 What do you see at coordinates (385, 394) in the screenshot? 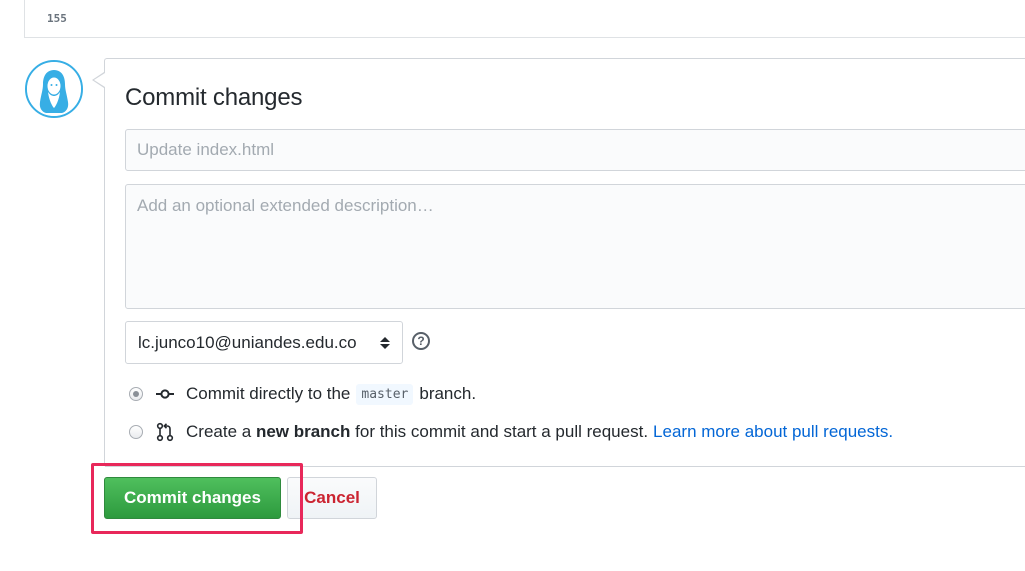
I see `branch-name: master` at bounding box center [385, 394].